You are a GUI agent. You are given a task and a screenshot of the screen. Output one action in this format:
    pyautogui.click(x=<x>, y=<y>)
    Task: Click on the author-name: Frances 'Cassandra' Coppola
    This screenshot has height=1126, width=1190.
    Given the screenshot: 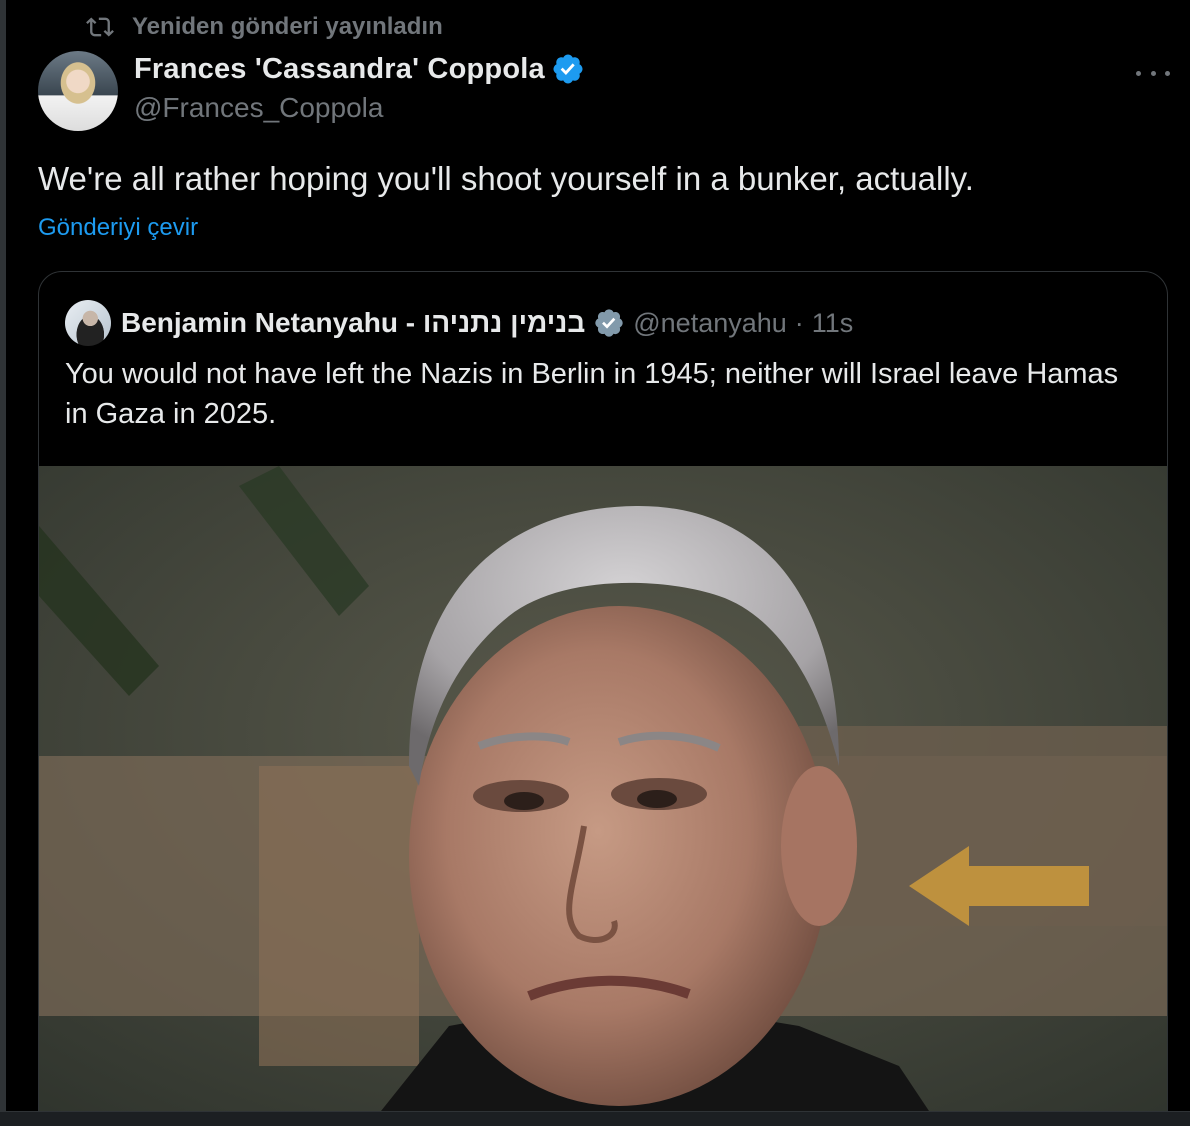 What is the action you would take?
    pyautogui.click(x=339, y=69)
    